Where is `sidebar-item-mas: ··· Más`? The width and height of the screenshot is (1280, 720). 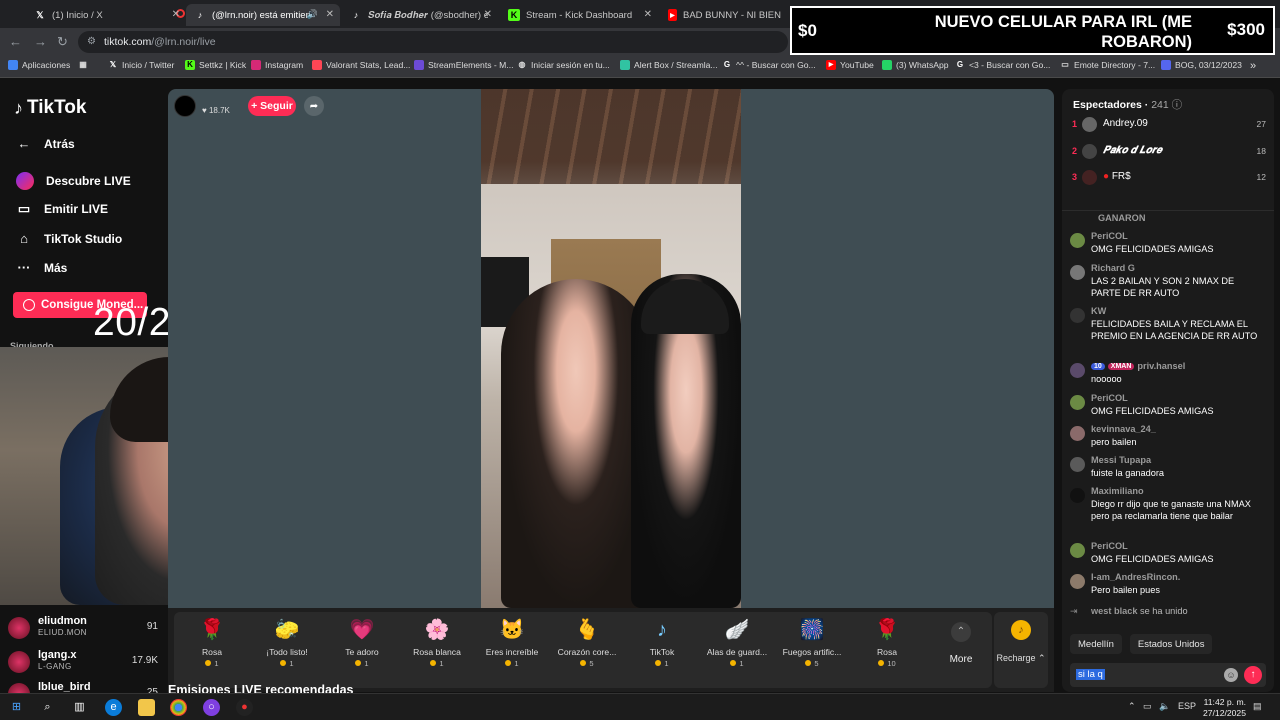 sidebar-item-mas: ··· Más is located at coordinates (42, 267).